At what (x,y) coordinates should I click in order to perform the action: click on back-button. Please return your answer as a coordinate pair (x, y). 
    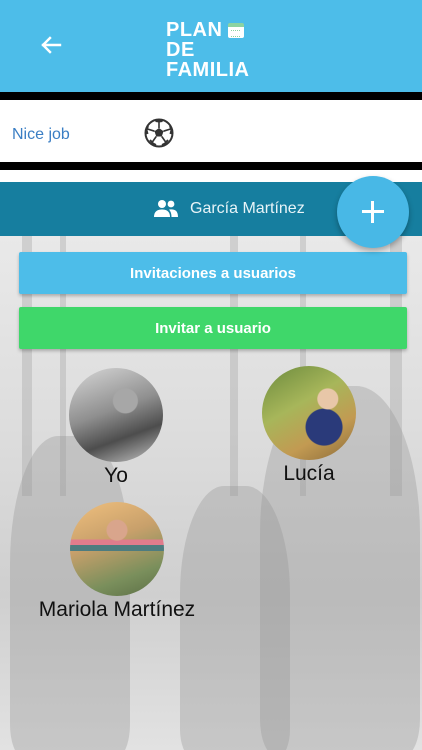
    Looking at the image, I should click on (51, 45).